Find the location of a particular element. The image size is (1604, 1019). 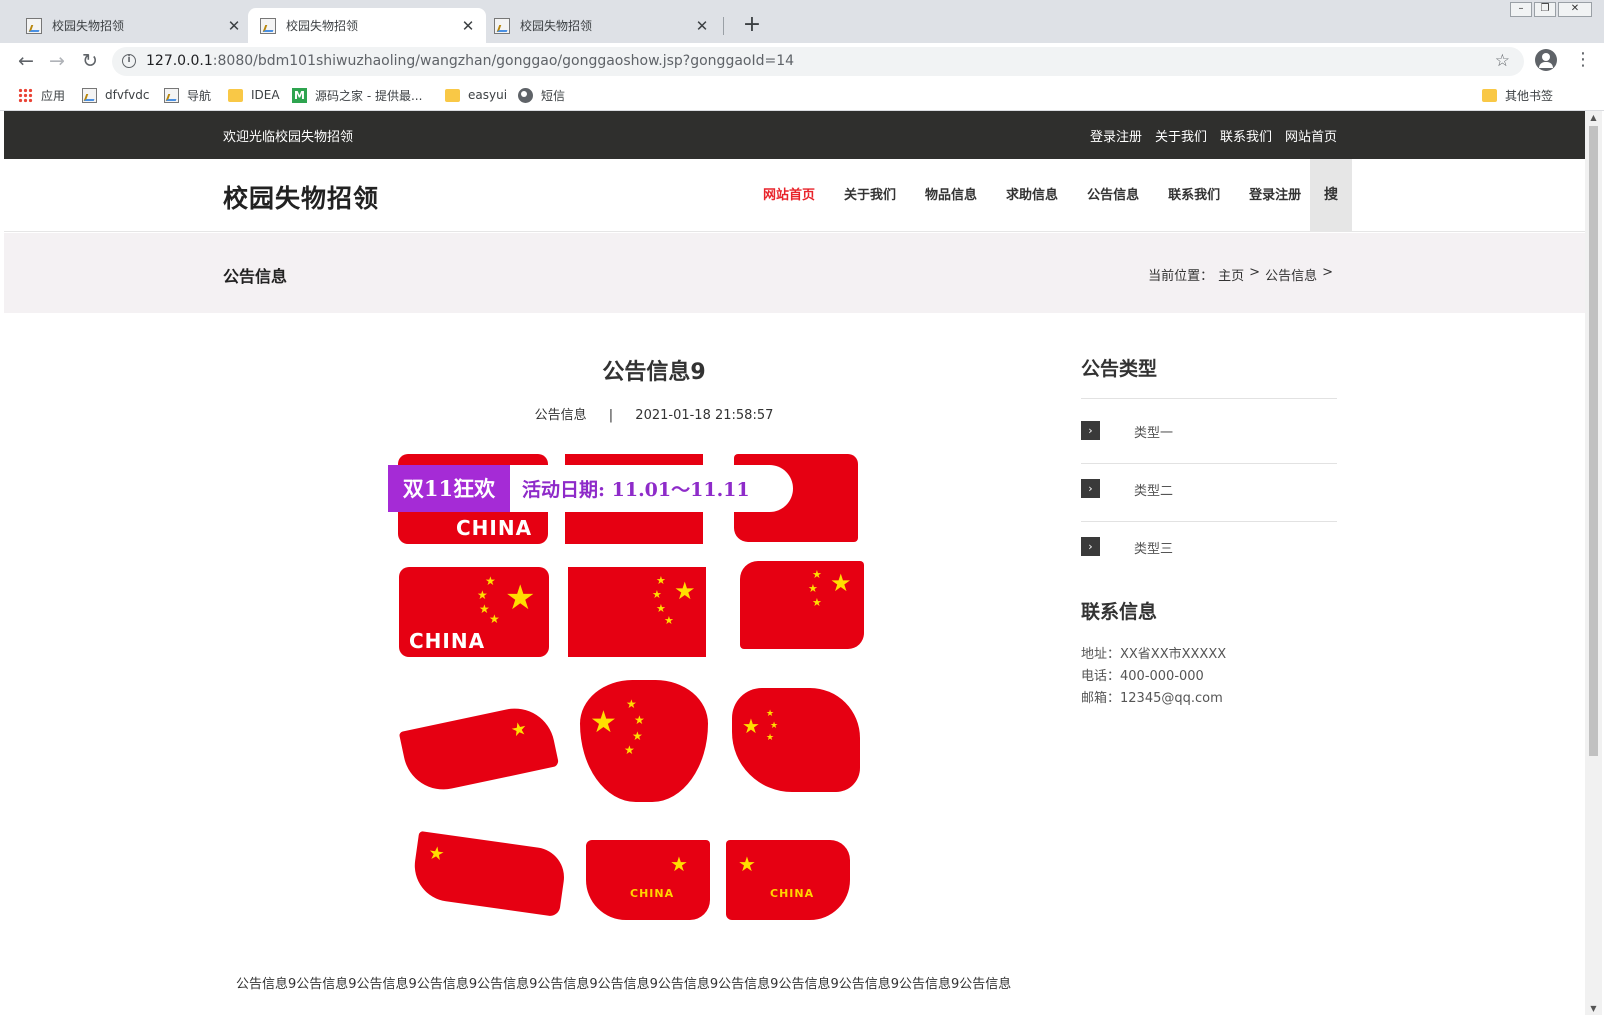

scroll-up-icon: ▲ is located at coordinates (1593, 117).